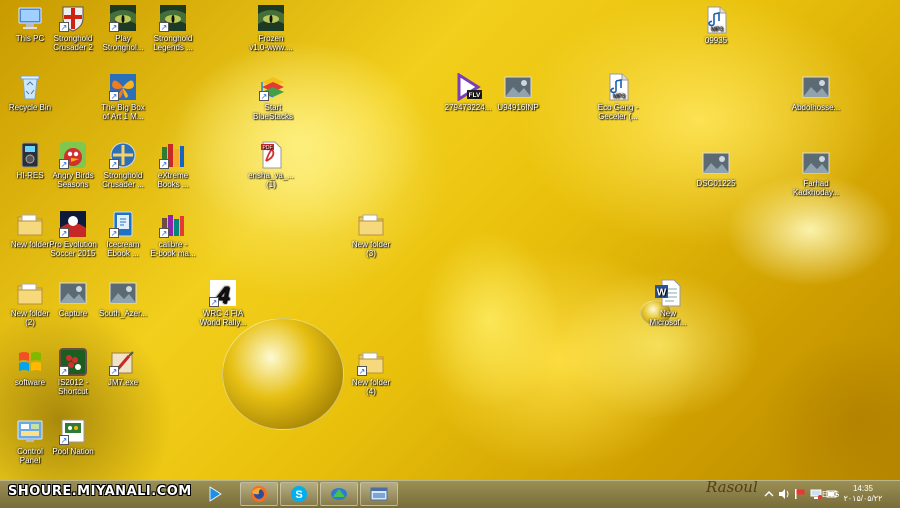  Describe the element at coordinates (784, 494) in the screenshot. I see `volume-icon` at that location.